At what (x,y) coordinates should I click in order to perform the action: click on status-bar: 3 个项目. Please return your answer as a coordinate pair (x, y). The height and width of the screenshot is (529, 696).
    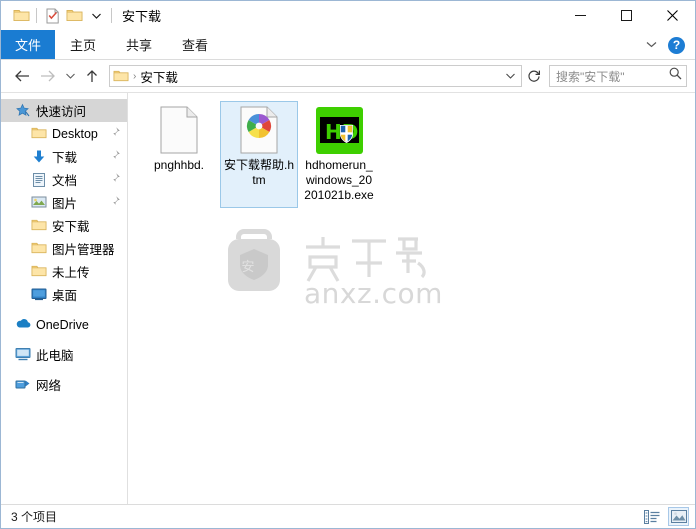
    Looking at the image, I should click on (348, 516).